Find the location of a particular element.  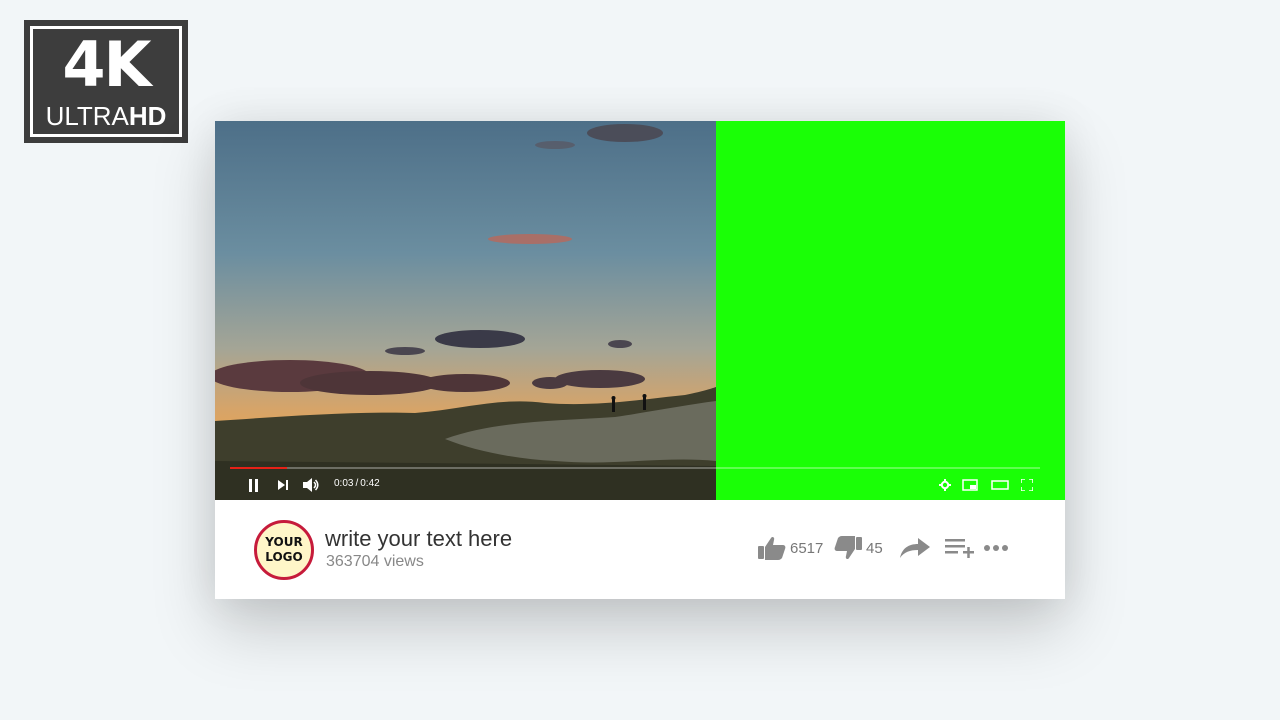

channel-logo: YOUR LOGO is located at coordinates (284, 550).